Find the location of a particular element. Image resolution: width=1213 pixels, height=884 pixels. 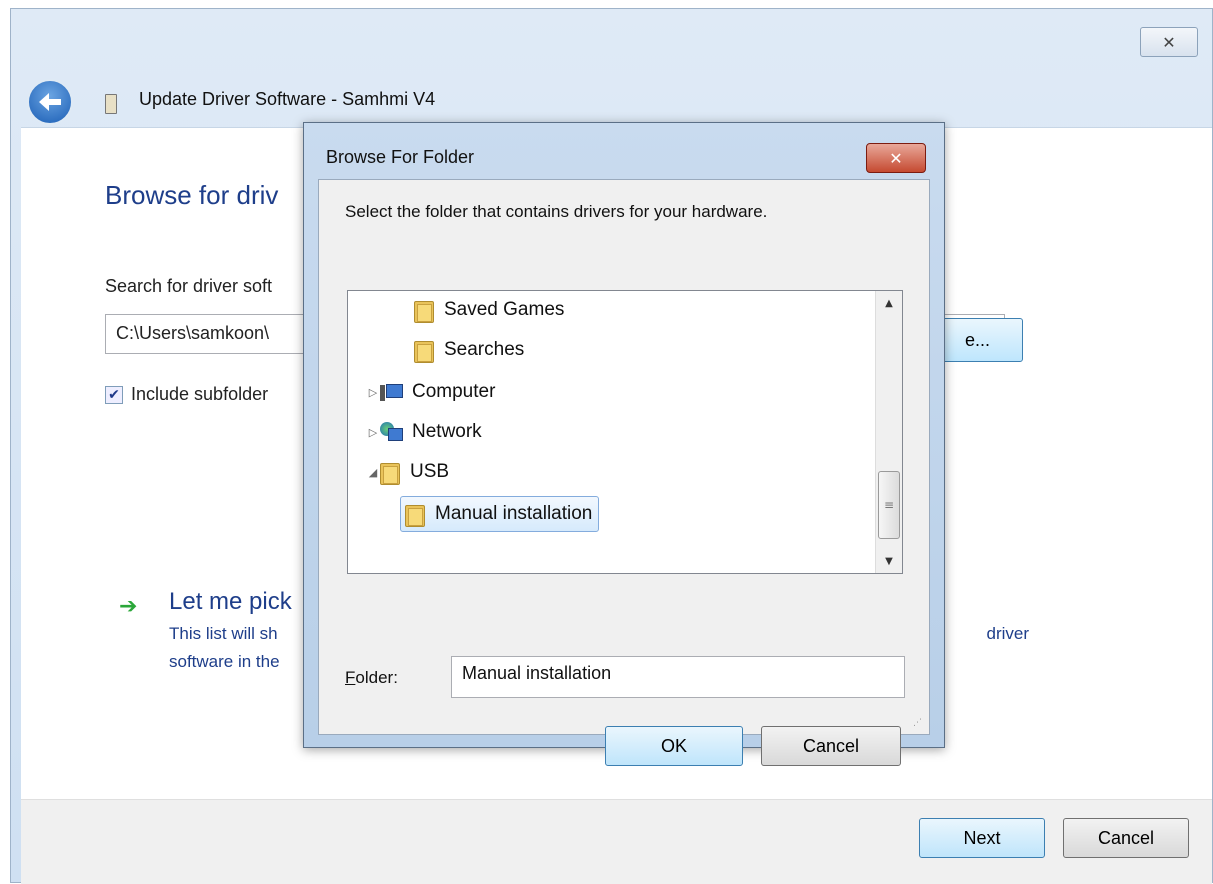

dialog-close-button: ✕ is located at coordinates (896, 158).